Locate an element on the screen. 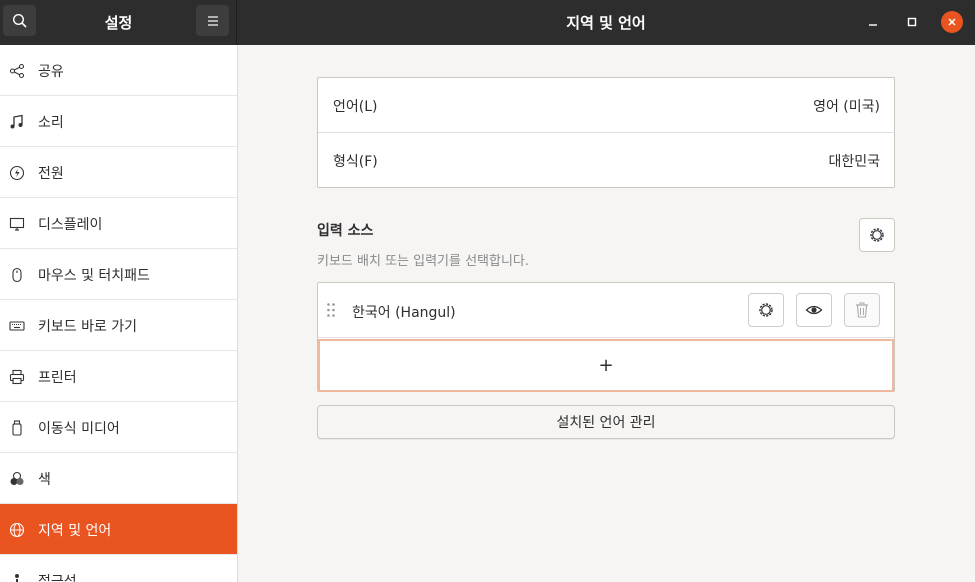 Image resolution: width=975 pixels, height=582 pixels. language-label: 언어(L) is located at coordinates (355, 107).